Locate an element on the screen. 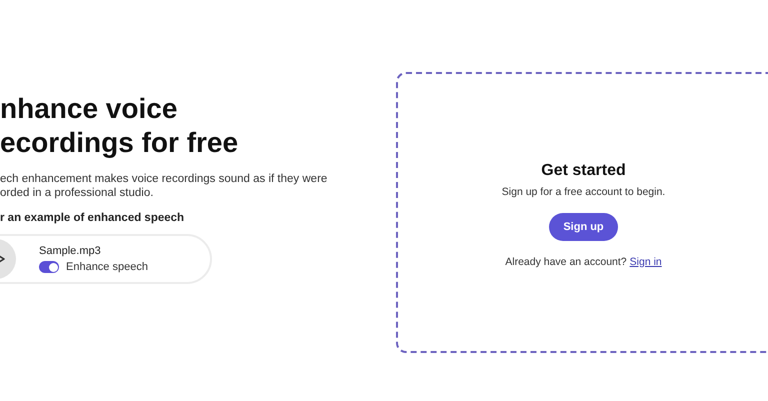  sign-in-link: Sign in is located at coordinates (646, 262).